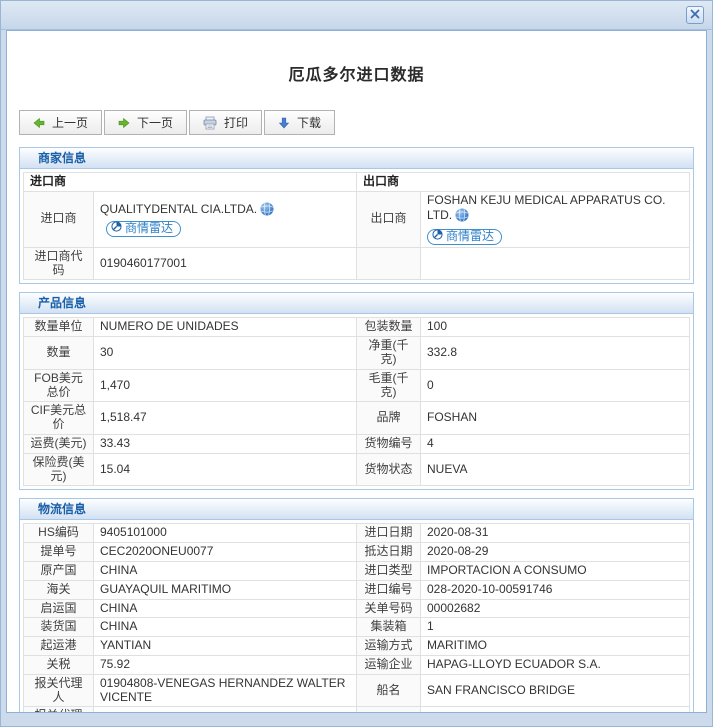 This screenshot has width=713, height=727. What do you see at coordinates (555, 469) in the screenshot?
I see `row-value: NUEVA` at bounding box center [555, 469].